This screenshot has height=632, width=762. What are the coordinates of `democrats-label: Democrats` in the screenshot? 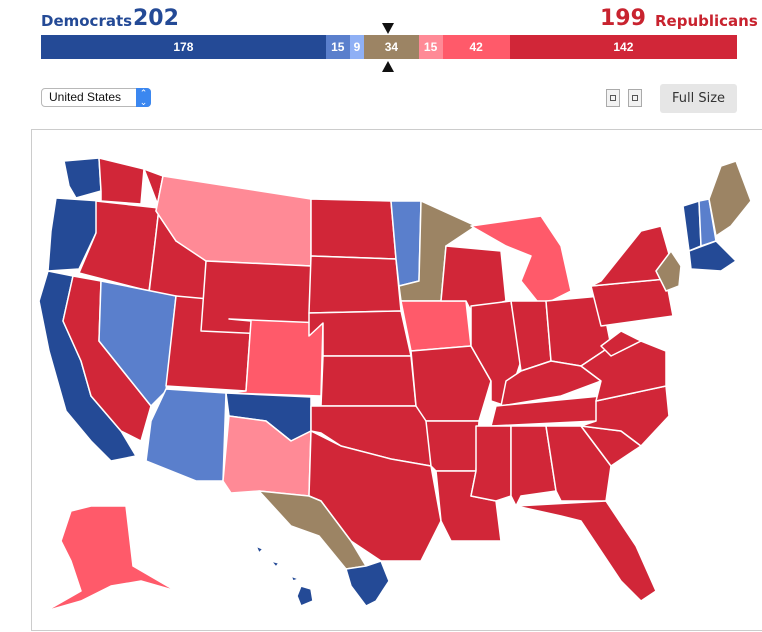 It's located at (87, 21).